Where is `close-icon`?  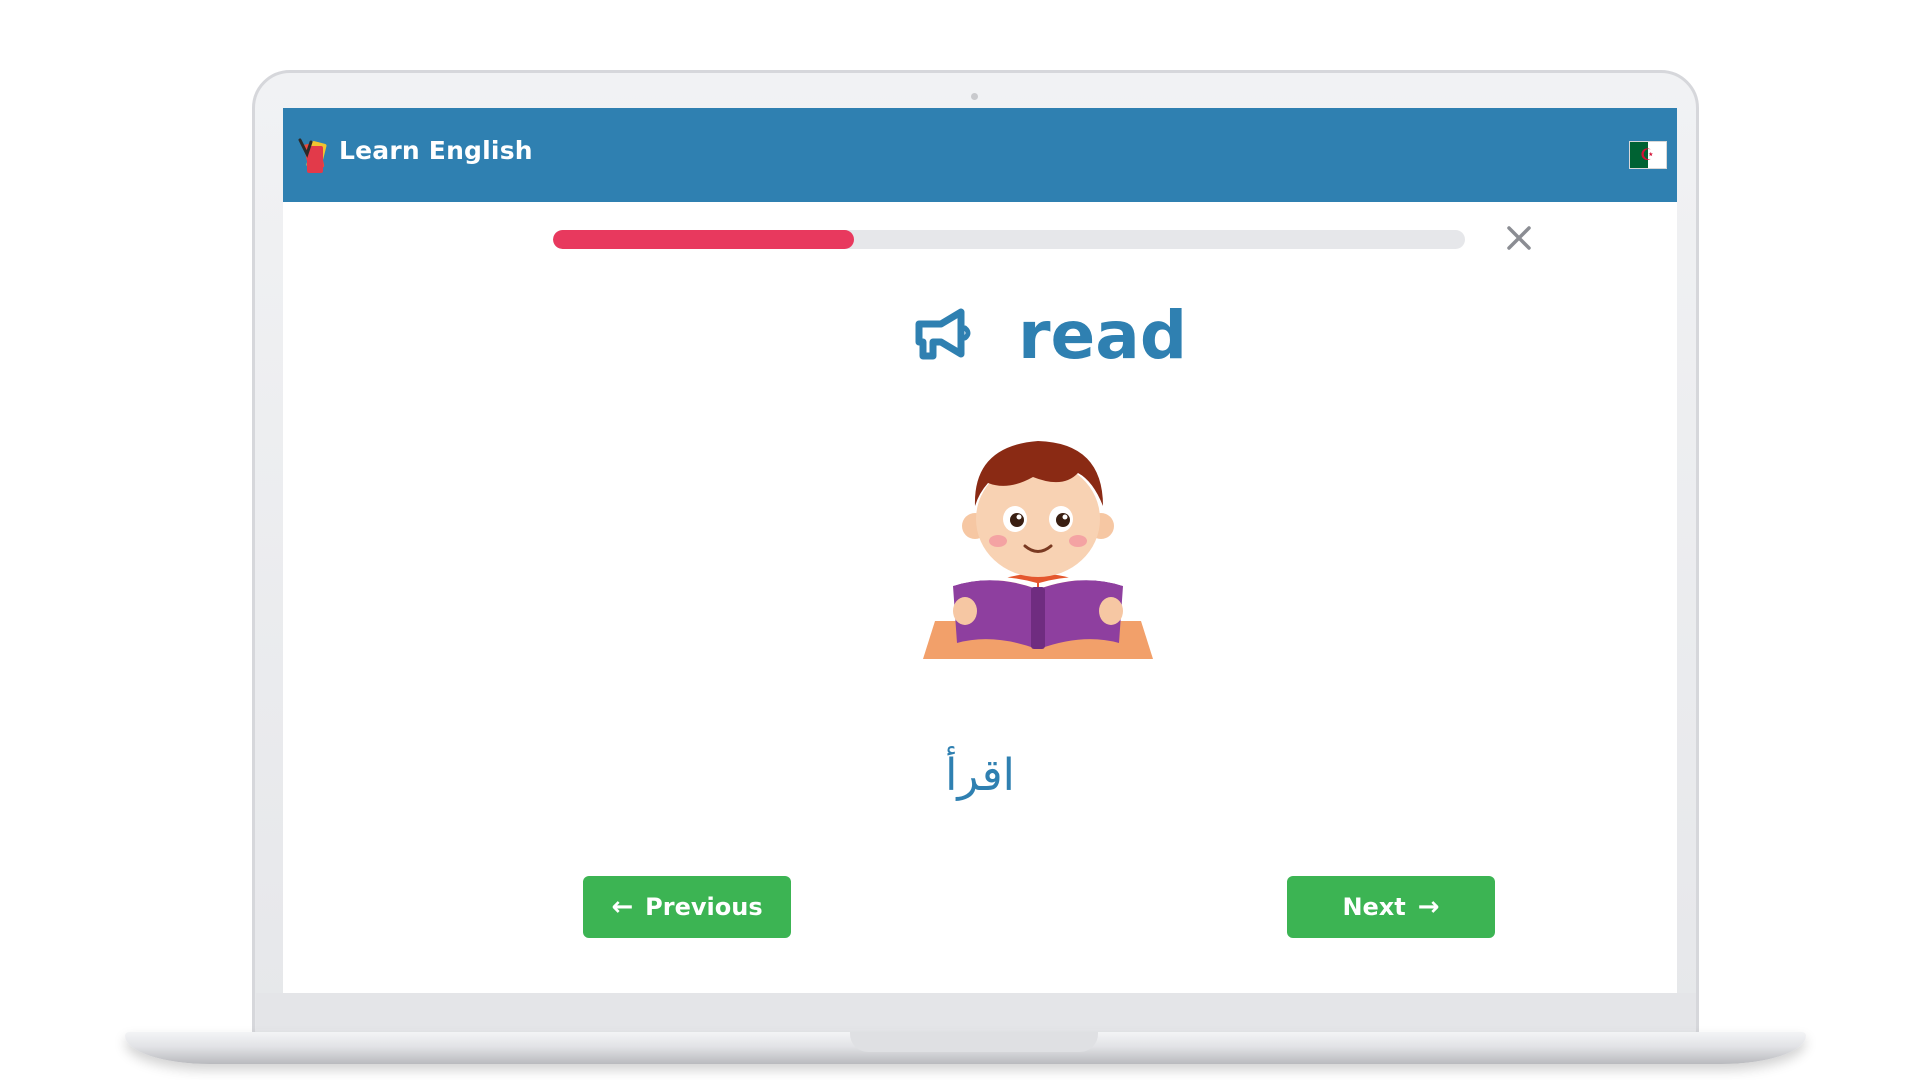
close-icon is located at coordinates (1519, 238).